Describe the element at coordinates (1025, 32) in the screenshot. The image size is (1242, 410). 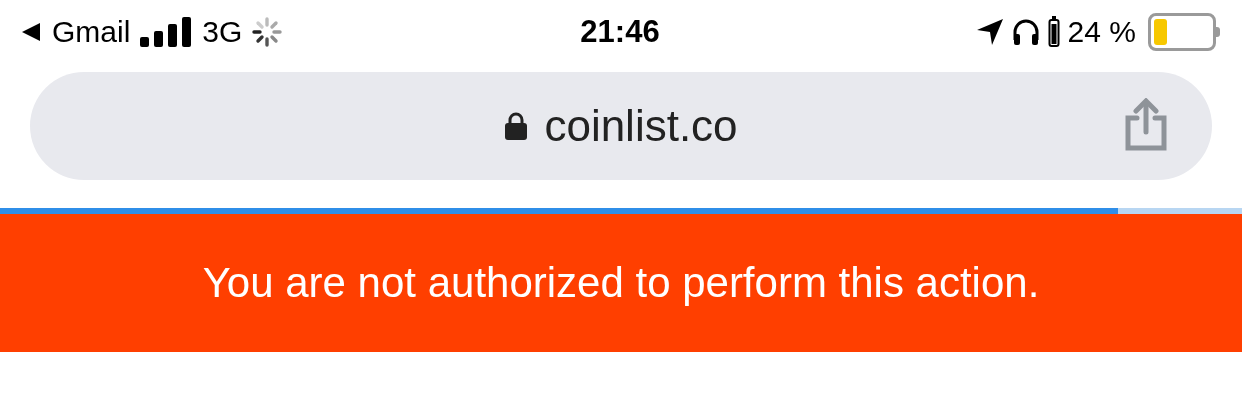
I see `headphones-icon` at that location.